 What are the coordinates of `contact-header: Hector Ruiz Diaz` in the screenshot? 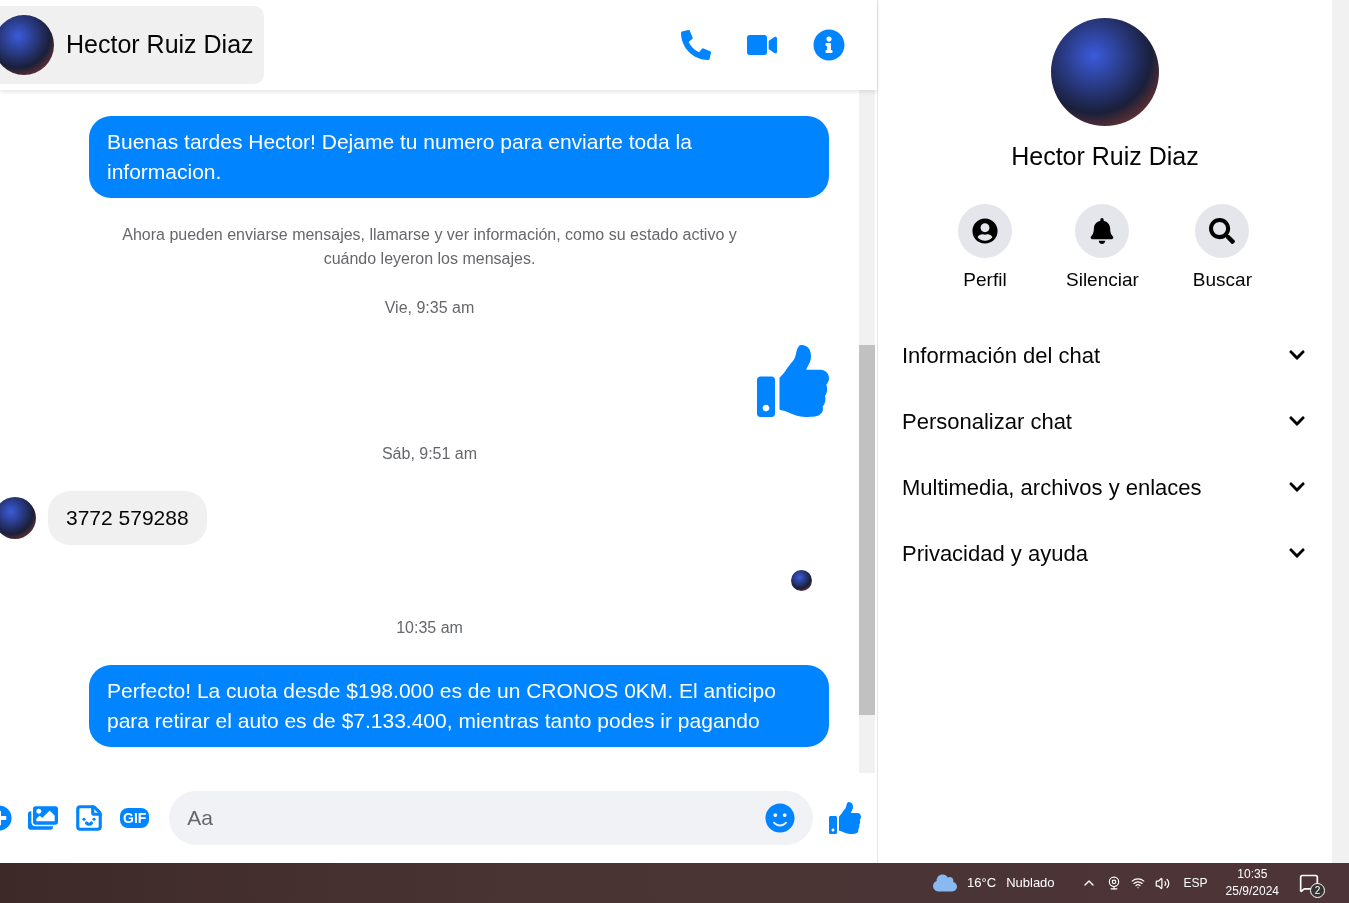 It's located at (132, 45).